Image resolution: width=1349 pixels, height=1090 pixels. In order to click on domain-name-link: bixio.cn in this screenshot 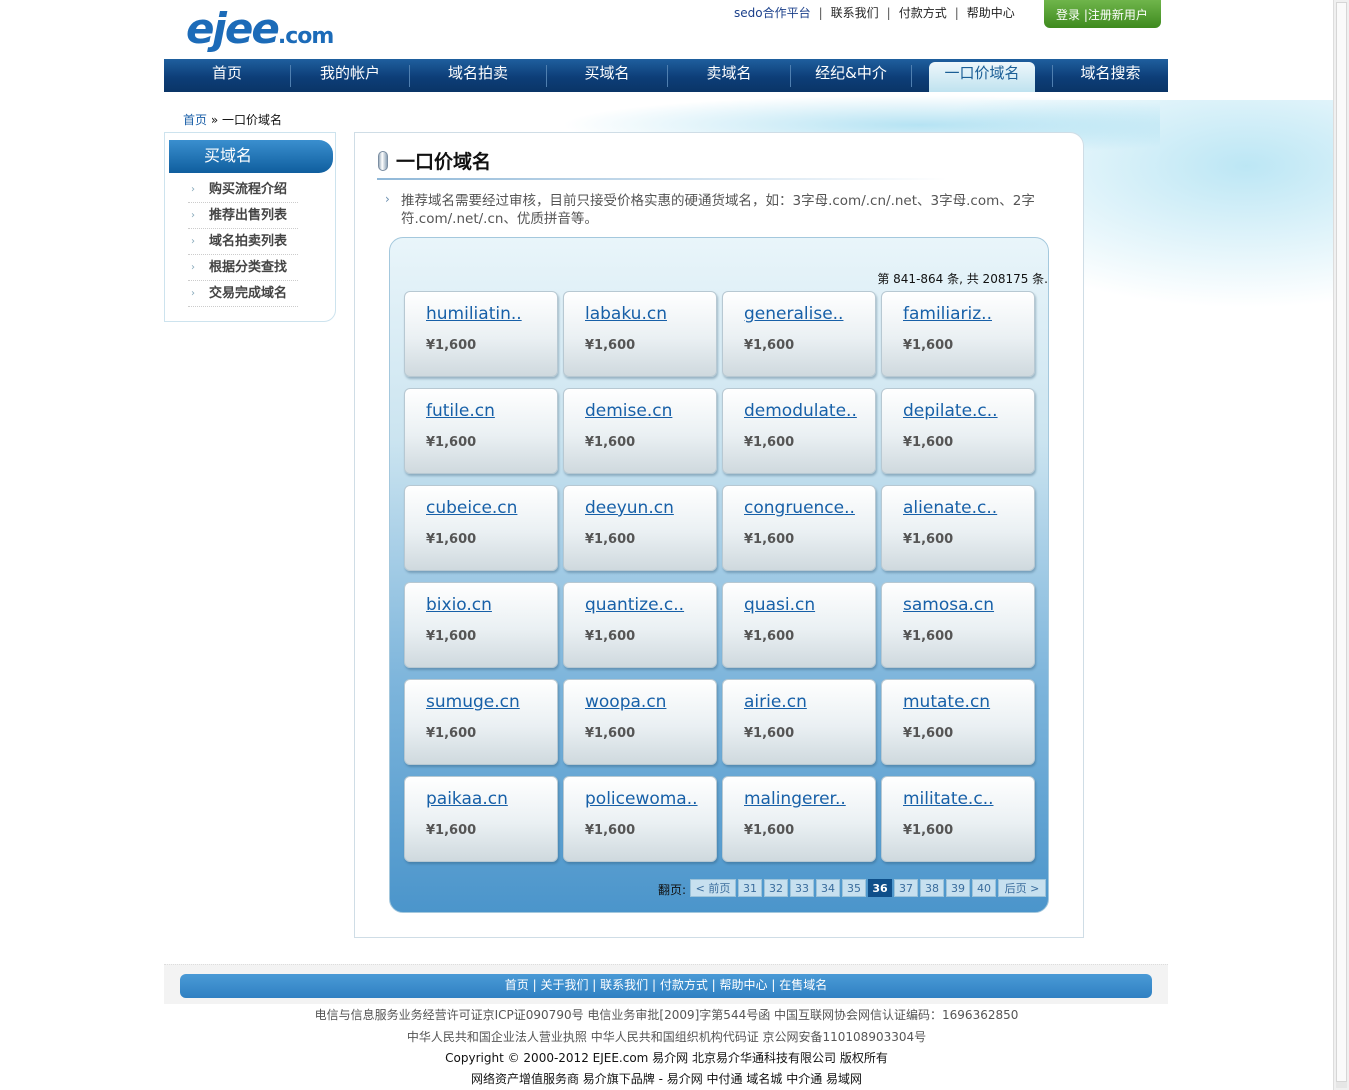, I will do `click(459, 605)`.